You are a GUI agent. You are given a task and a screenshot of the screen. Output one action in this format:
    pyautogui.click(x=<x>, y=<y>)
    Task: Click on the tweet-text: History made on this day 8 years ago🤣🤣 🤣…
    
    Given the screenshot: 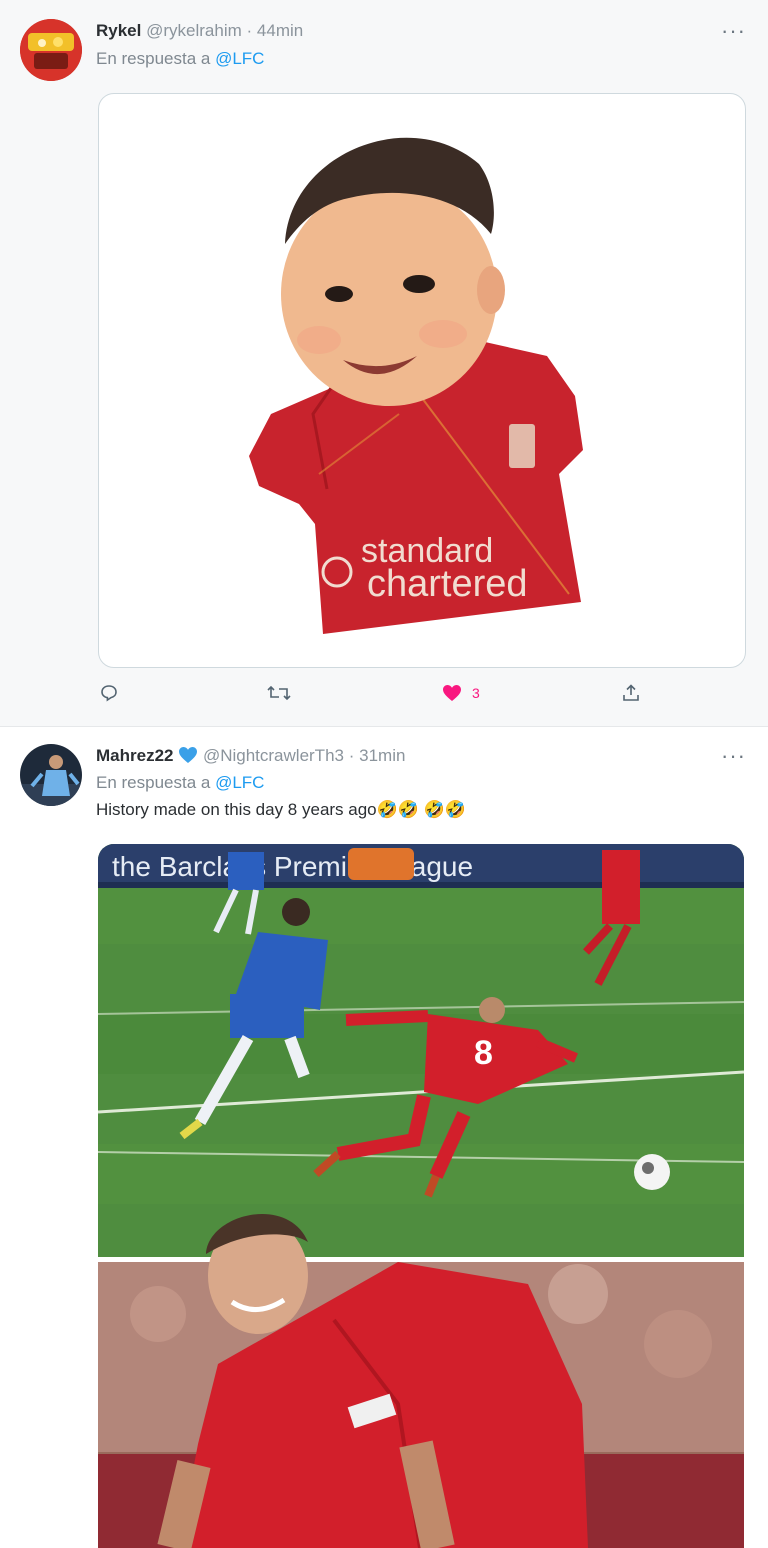 What is the action you would take?
    pyautogui.click(x=281, y=809)
    